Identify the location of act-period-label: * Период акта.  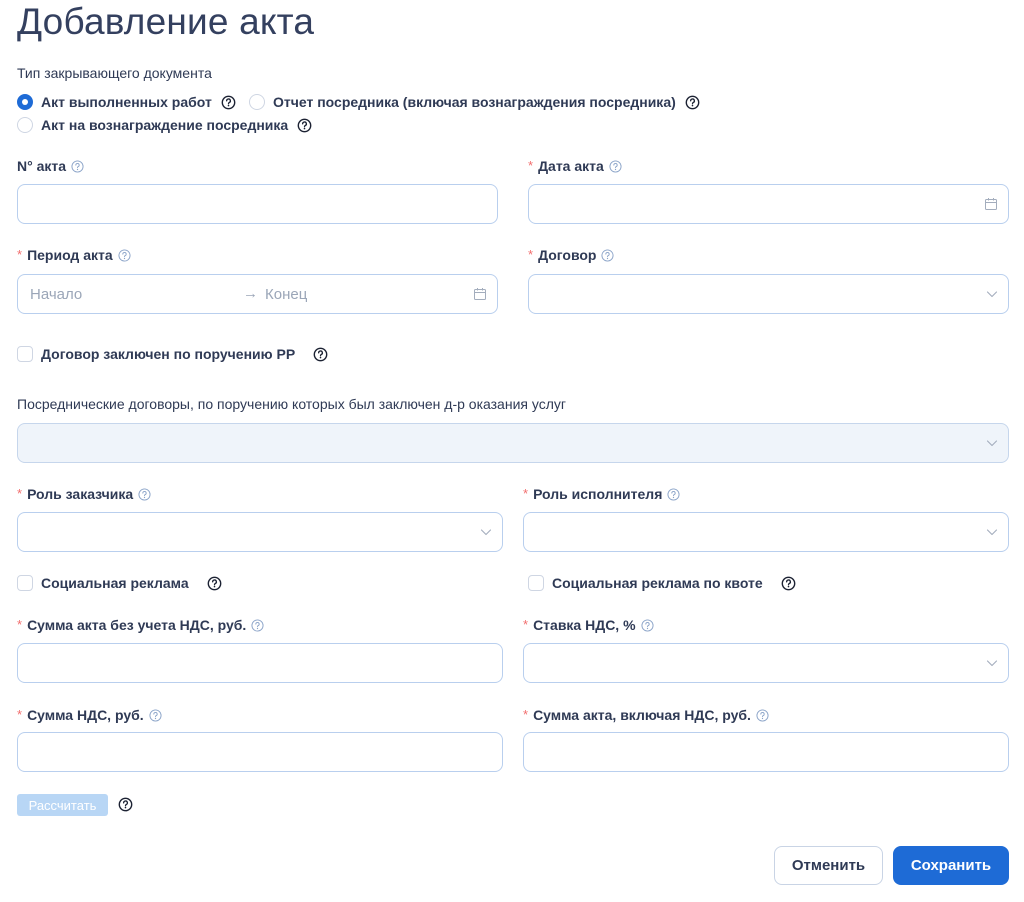
(74, 255).